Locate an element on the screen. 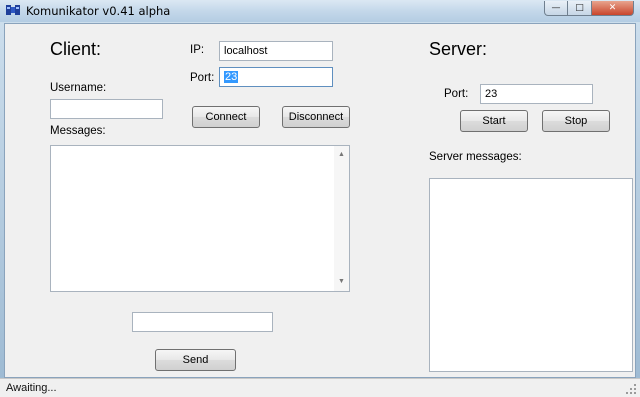 The height and width of the screenshot is (397, 640). resize-grip-icon is located at coordinates (631, 389).